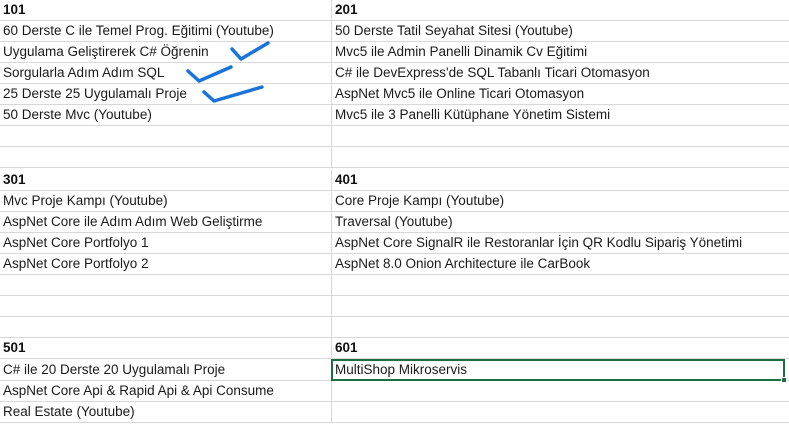  I want to click on cell-b1-group-header: 201, so click(560, 10).